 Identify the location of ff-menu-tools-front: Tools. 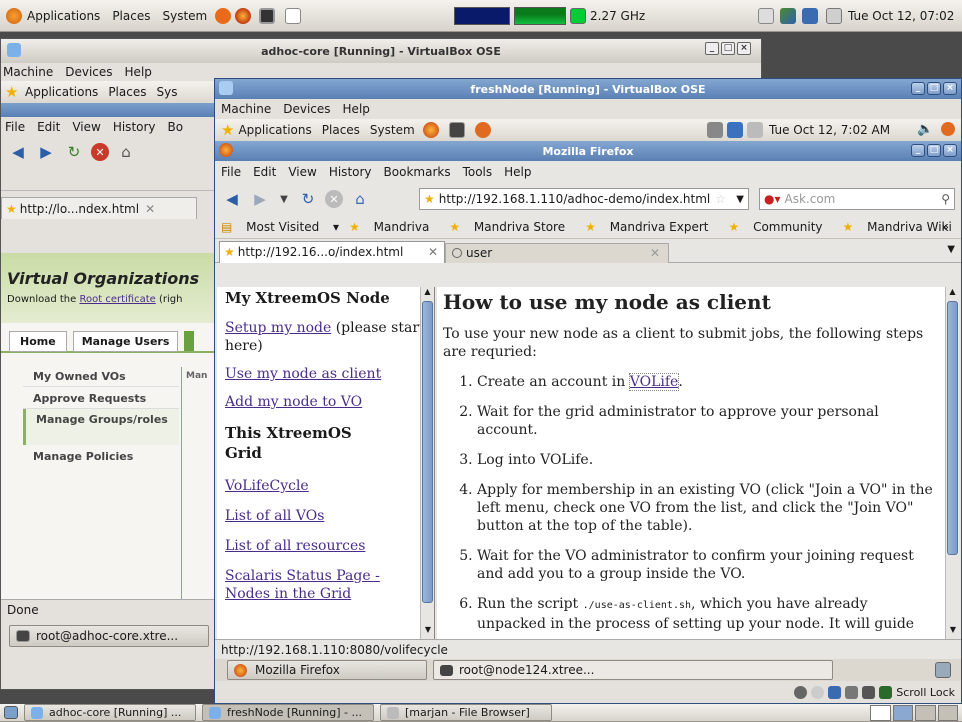
(478, 172).